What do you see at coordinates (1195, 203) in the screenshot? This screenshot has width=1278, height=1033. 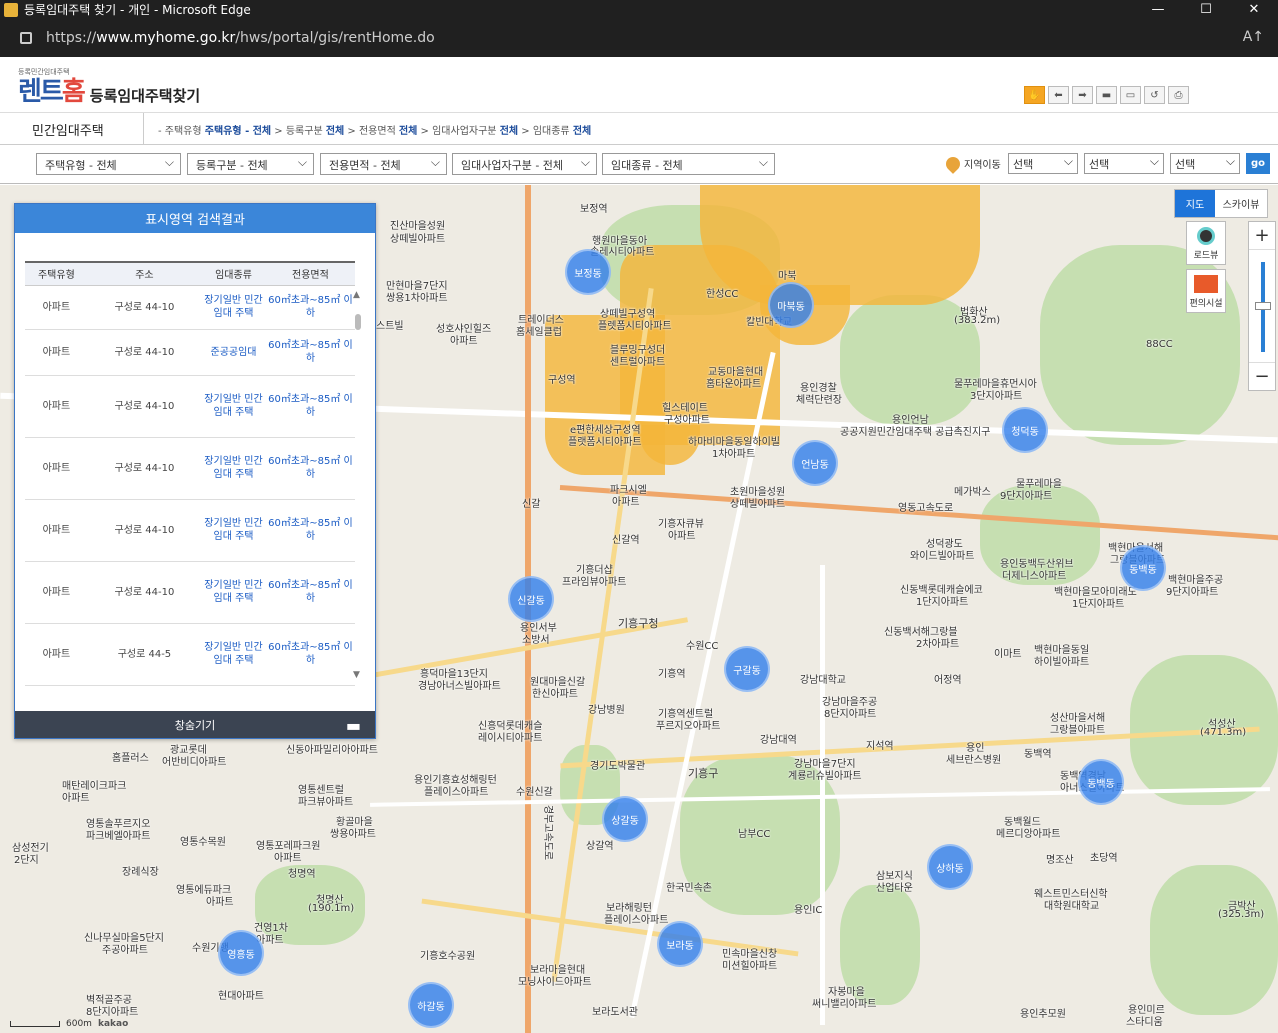 I see `map-view-button: 지도` at bounding box center [1195, 203].